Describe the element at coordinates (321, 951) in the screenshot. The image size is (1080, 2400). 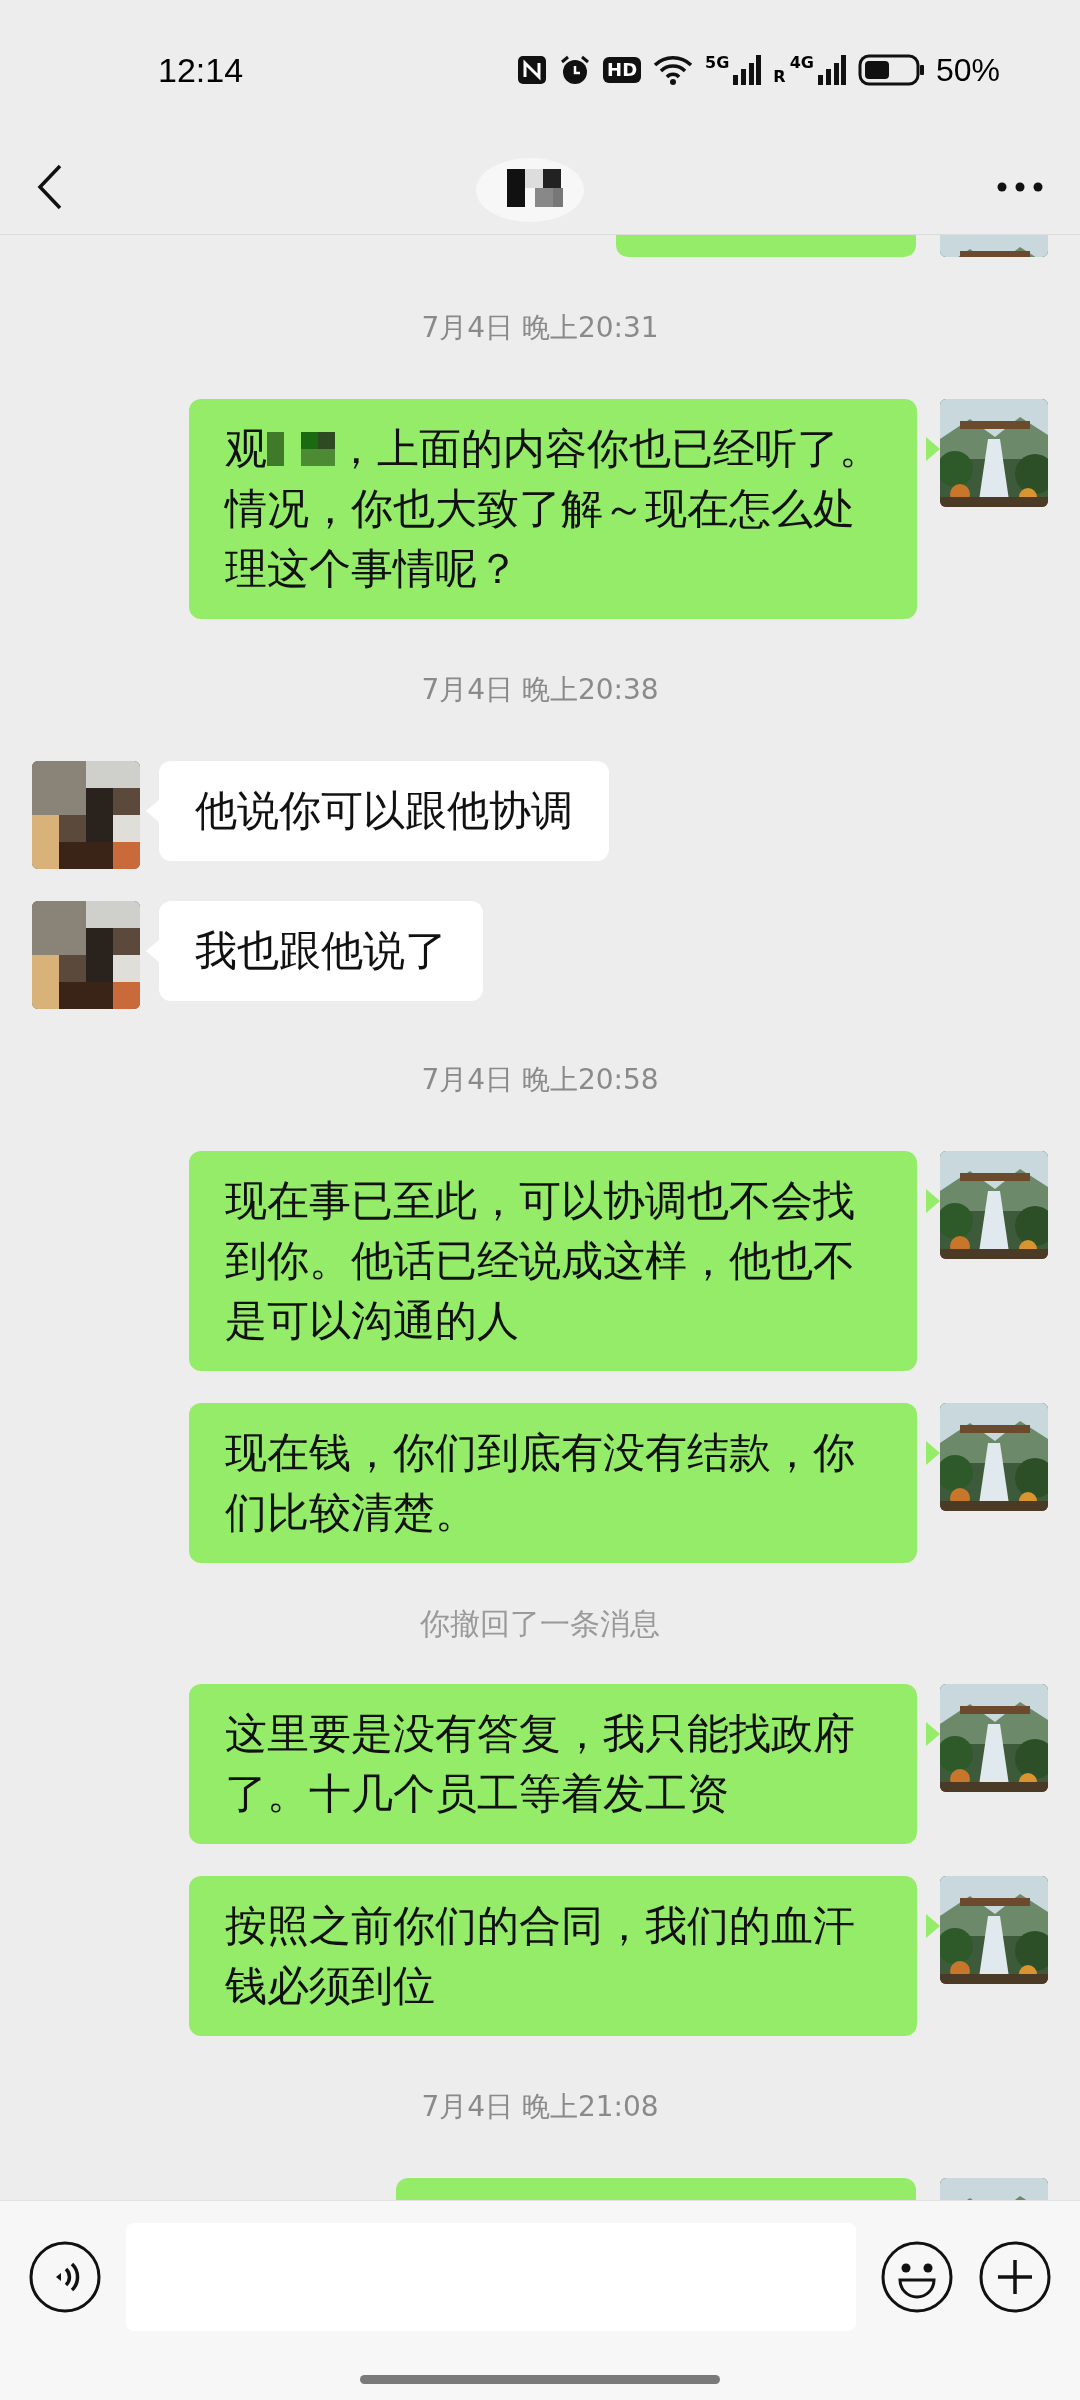
I see `message-text: 我也跟他说了` at that location.